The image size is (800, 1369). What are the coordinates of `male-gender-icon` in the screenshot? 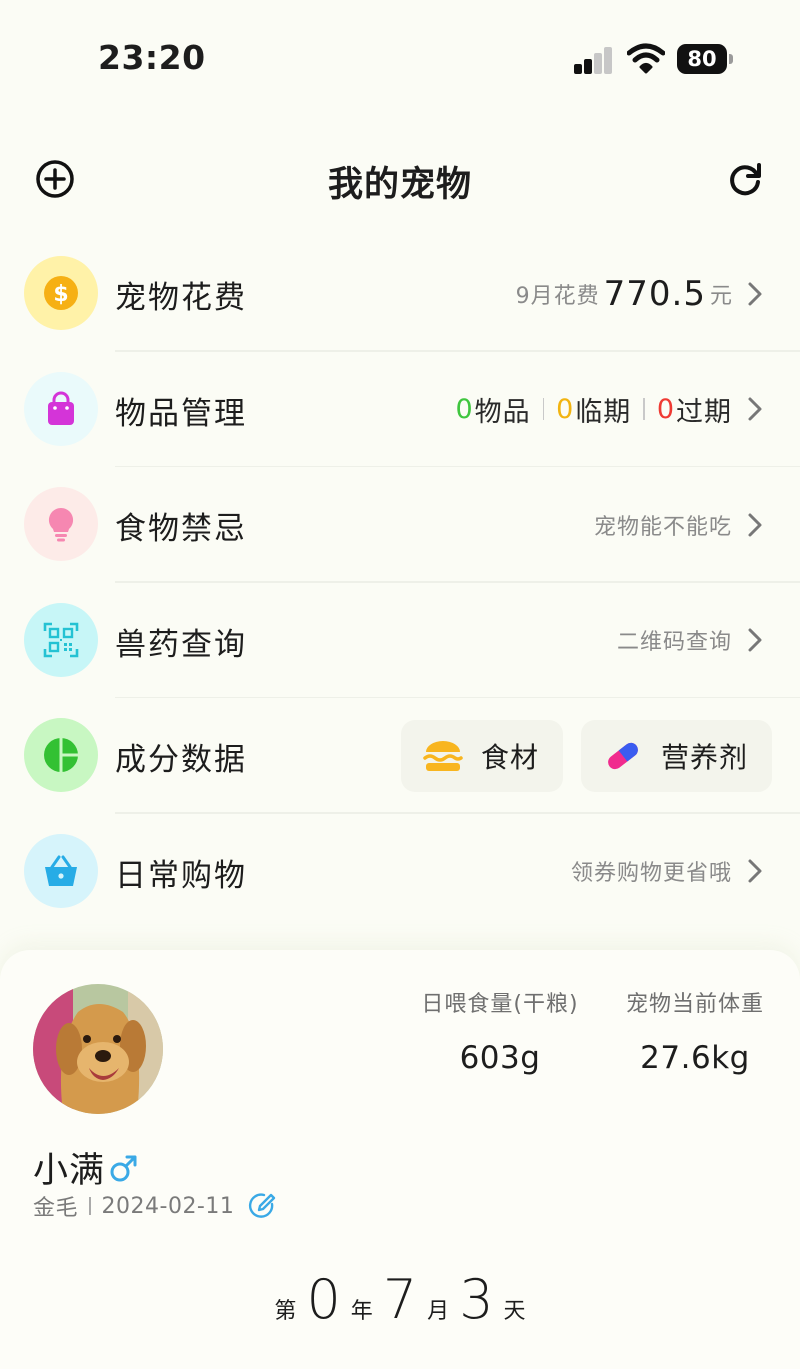 It's located at (123, 1168).